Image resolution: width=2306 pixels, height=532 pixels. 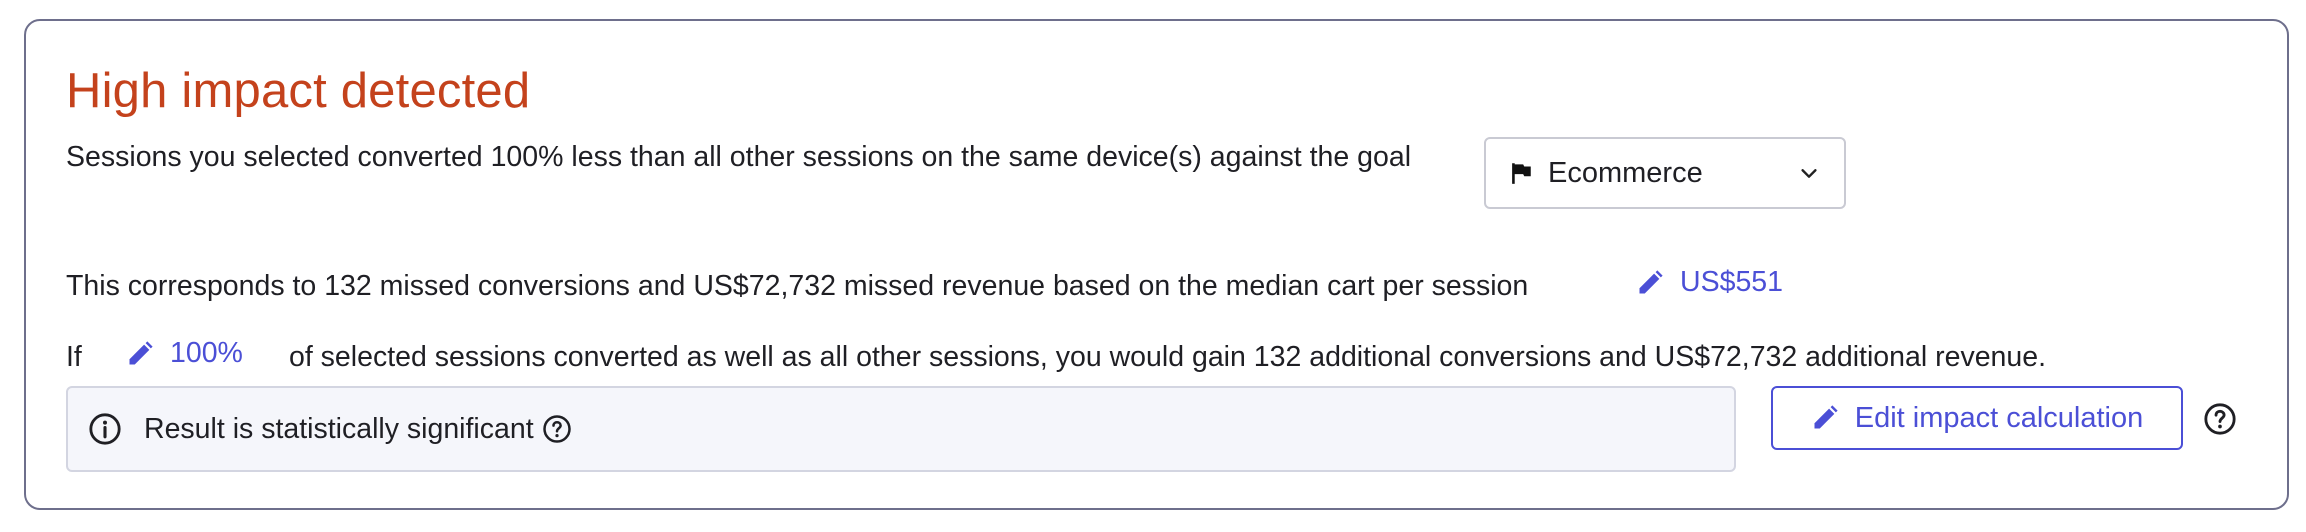 What do you see at coordinates (1521, 173) in the screenshot?
I see `flag-icon` at bounding box center [1521, 173].